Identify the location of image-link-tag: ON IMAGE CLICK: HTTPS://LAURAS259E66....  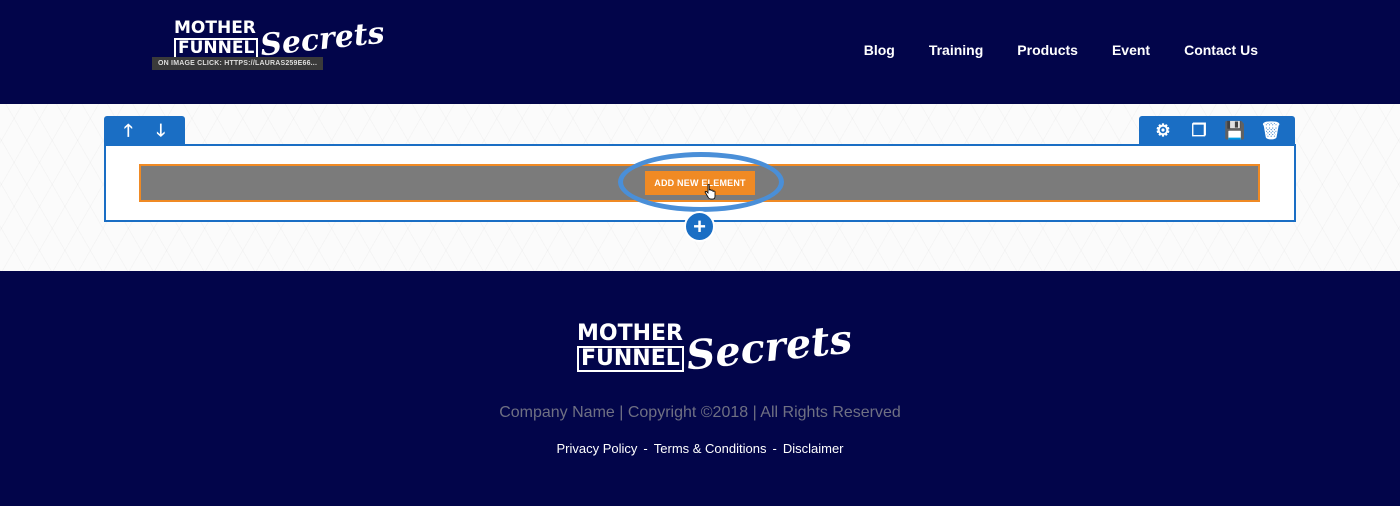
(238, 63).